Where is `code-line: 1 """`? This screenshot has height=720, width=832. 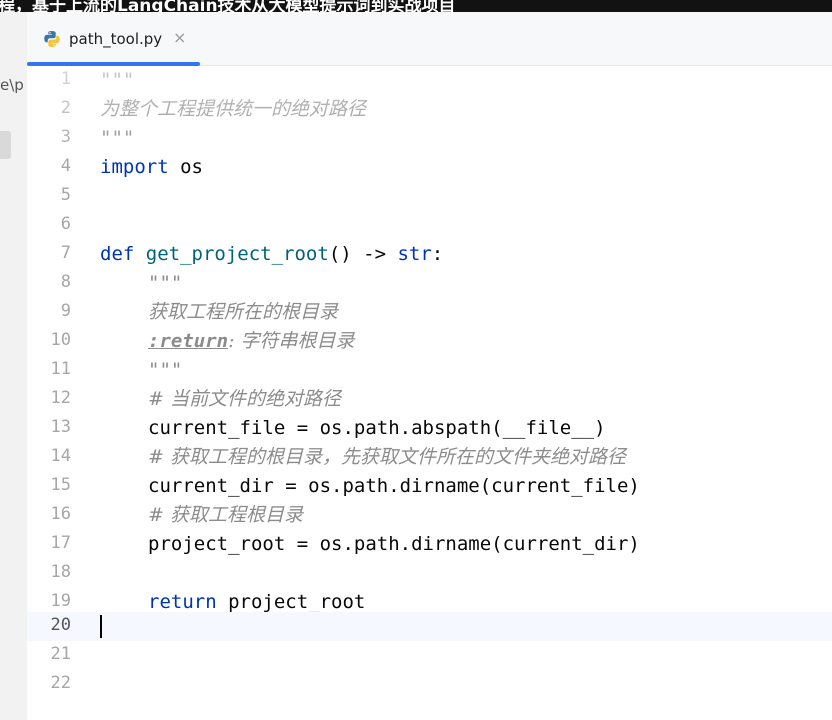
code-line: 1 """ is located at coordinates (429, 80).